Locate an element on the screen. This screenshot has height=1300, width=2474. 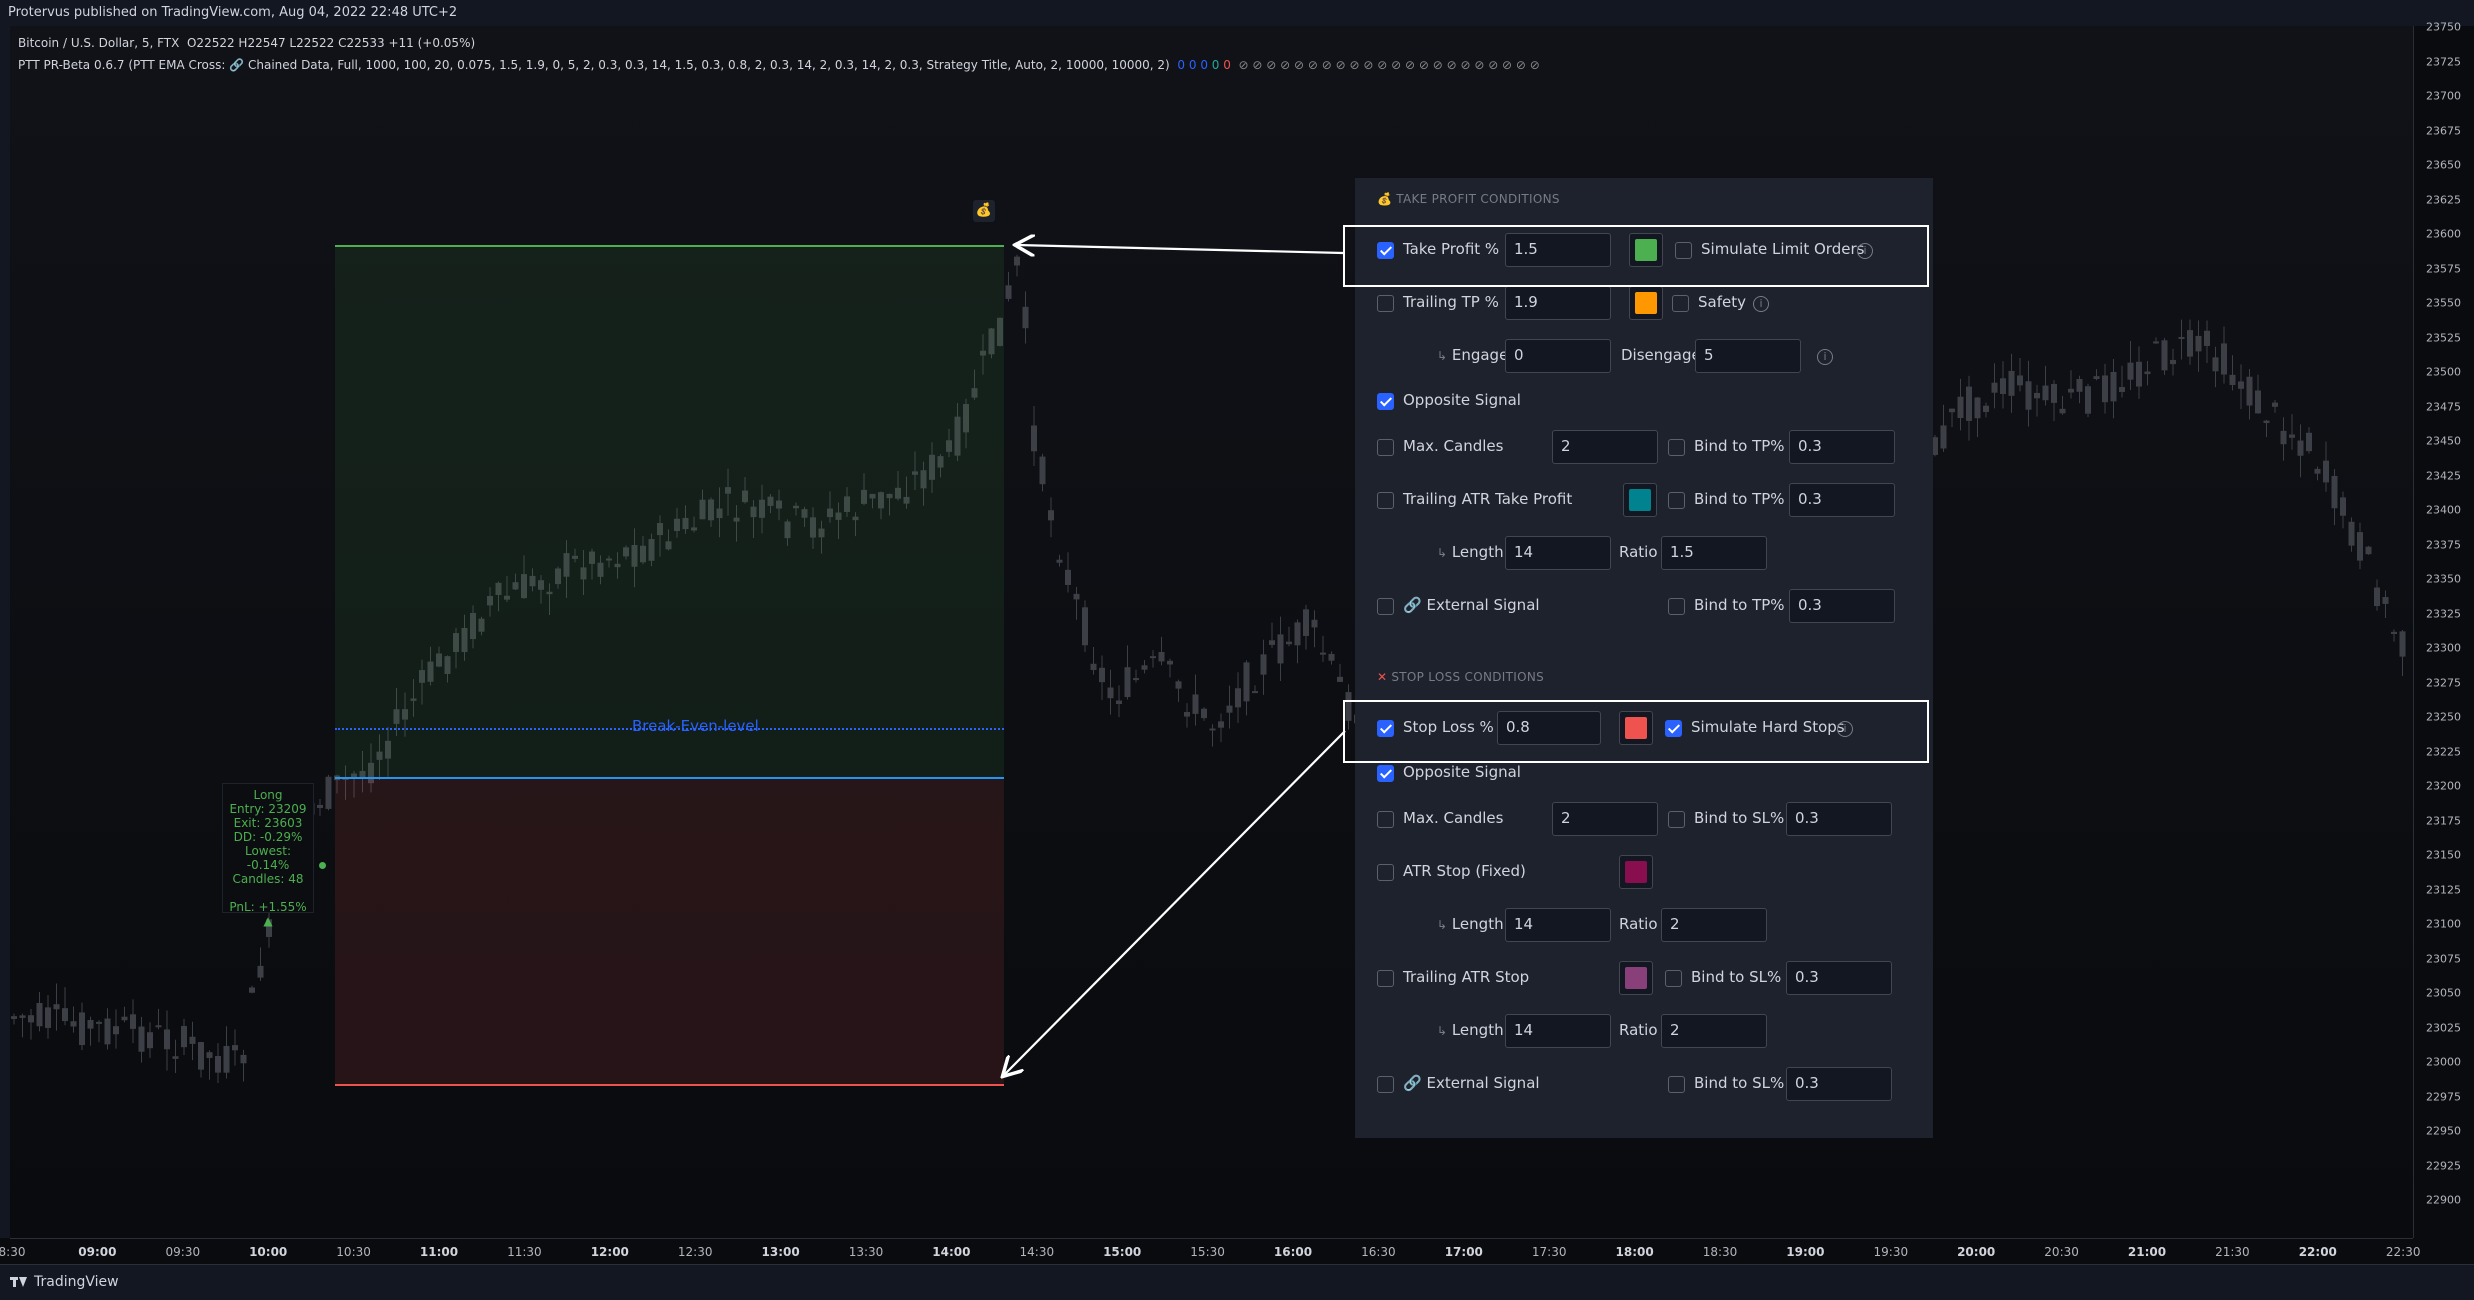
footer: TradingView is located at coordinates (1237, 1282).